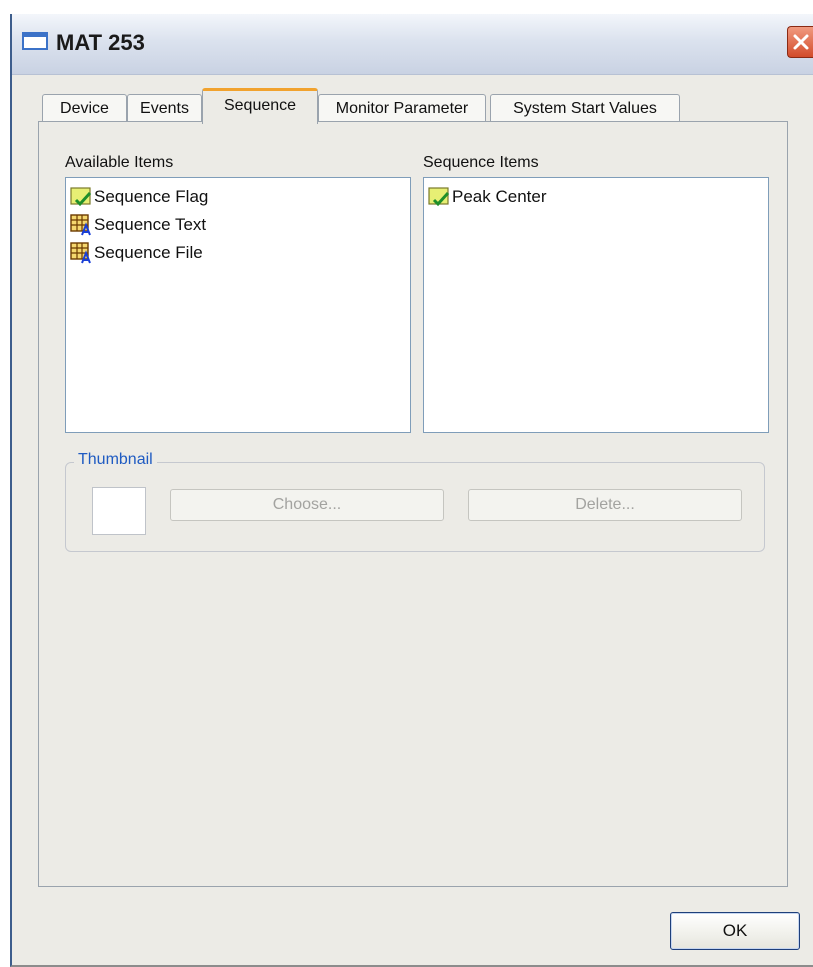  I want to click on close-button, so click(800, 42).